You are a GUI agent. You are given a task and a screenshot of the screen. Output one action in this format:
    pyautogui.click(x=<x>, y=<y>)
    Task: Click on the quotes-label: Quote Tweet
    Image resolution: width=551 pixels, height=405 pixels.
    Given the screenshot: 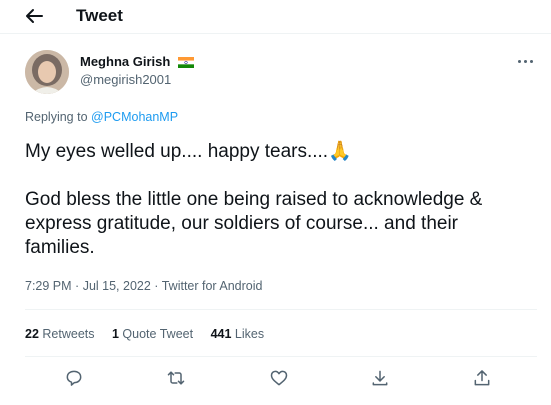 What is the action you would take?
    pyautogui.click(x=158, y=334)
    